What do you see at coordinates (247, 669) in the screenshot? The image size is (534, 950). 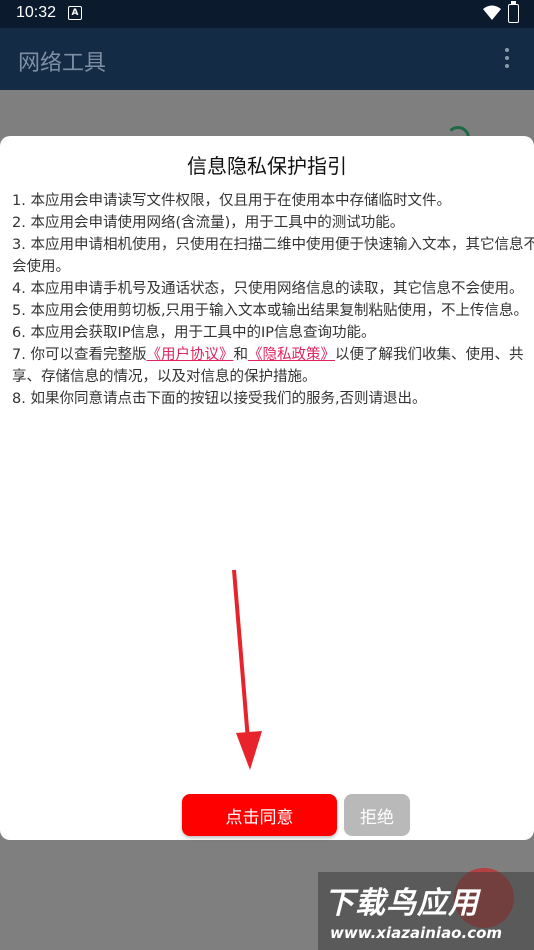 I see `red-arrow-icon` at bounding box center [247, 669].